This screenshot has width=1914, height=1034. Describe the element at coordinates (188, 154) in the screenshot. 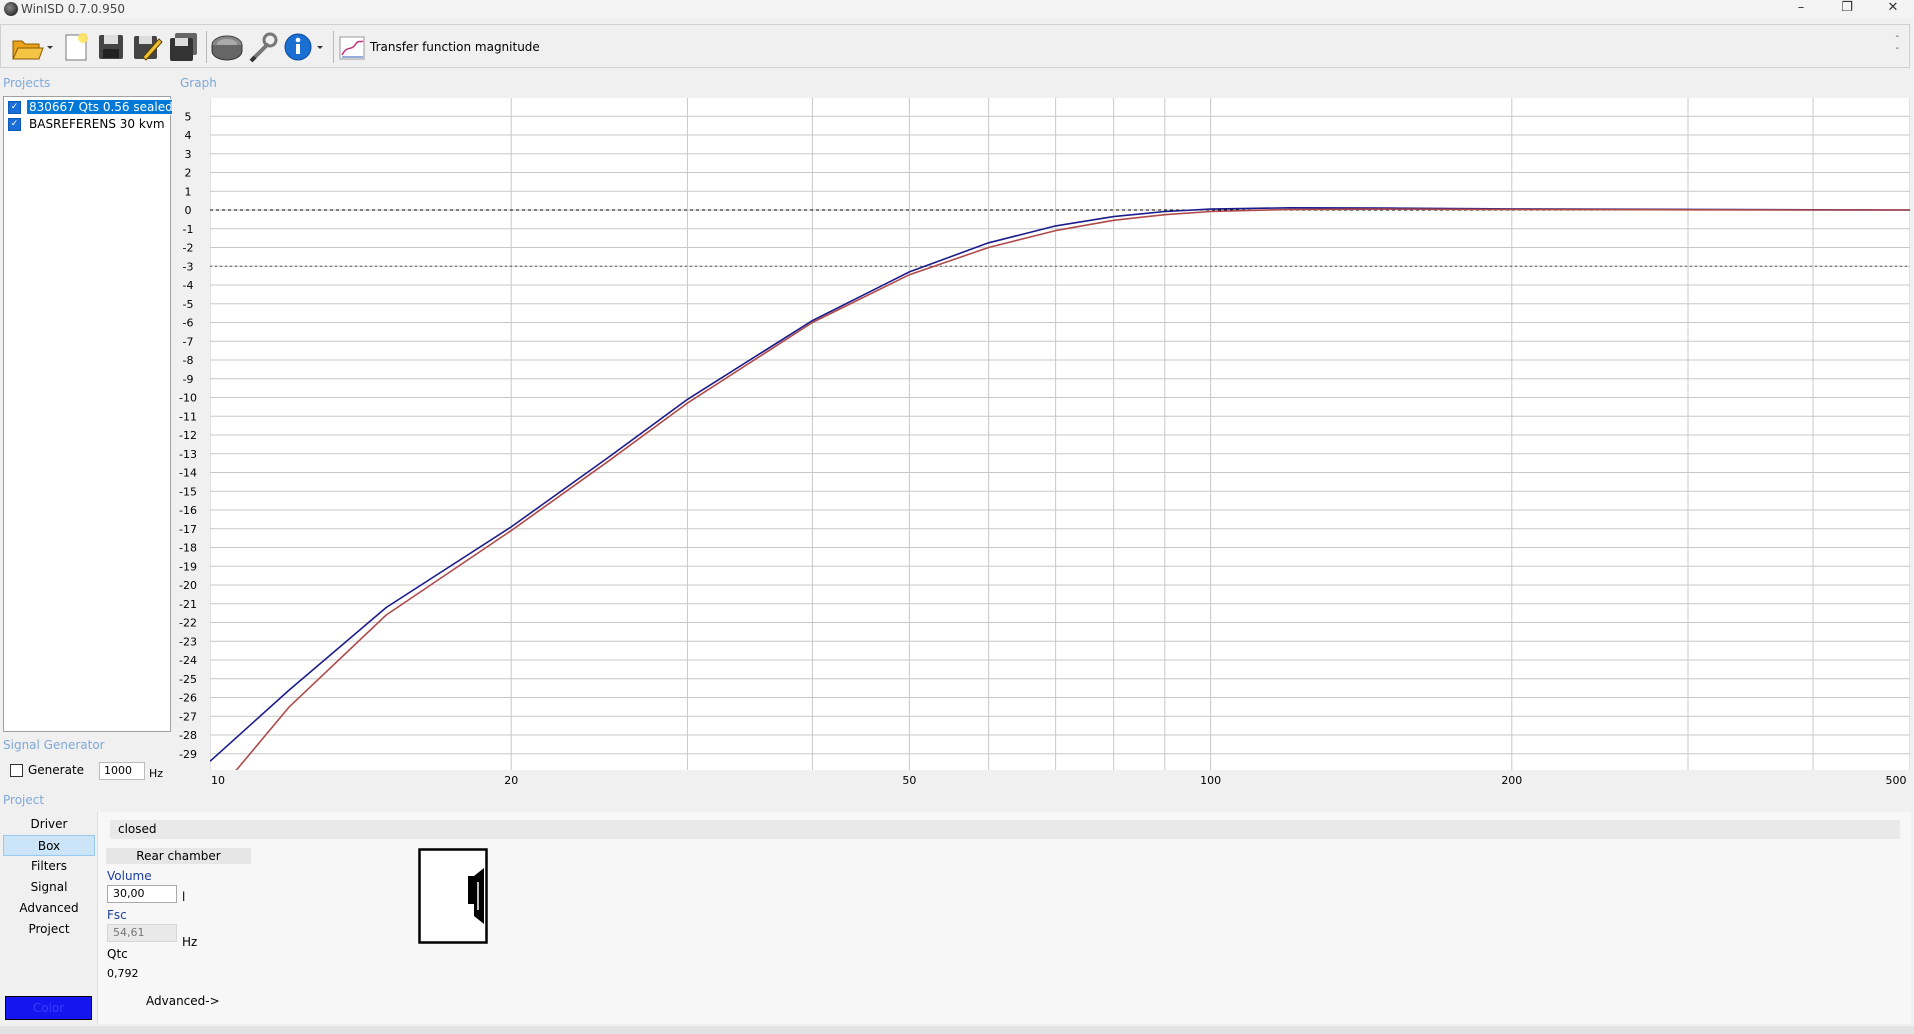

I see `chart-y-tick-label: 3` at that location.